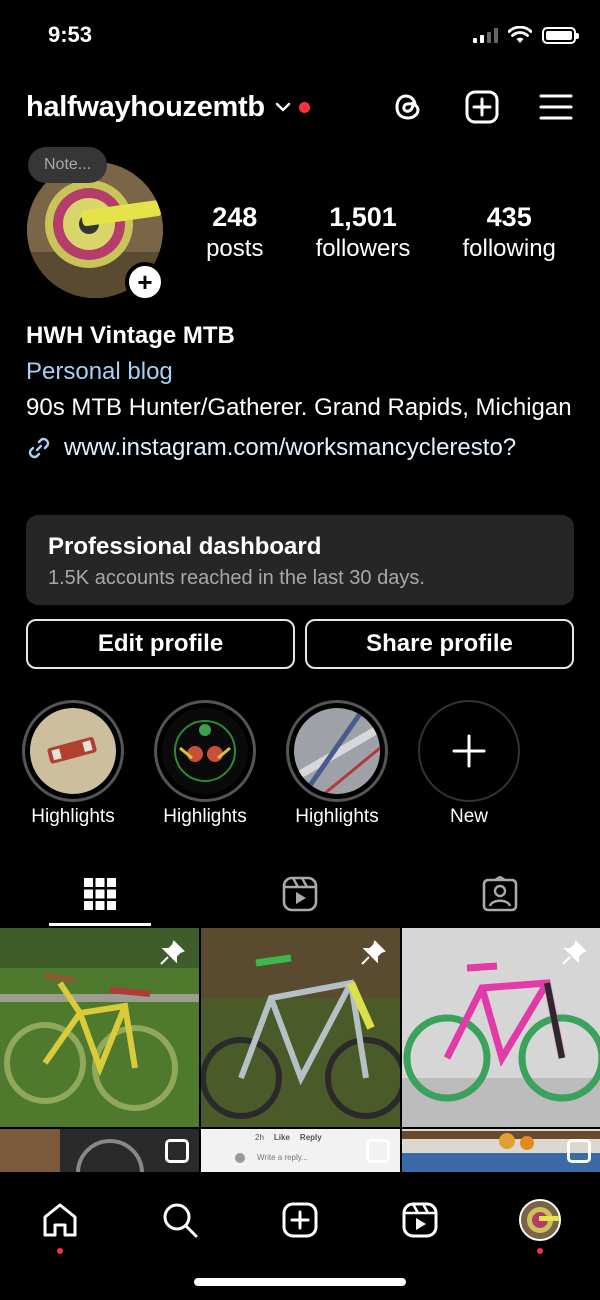  I want to click on nav-reels, so click(420, 1220).